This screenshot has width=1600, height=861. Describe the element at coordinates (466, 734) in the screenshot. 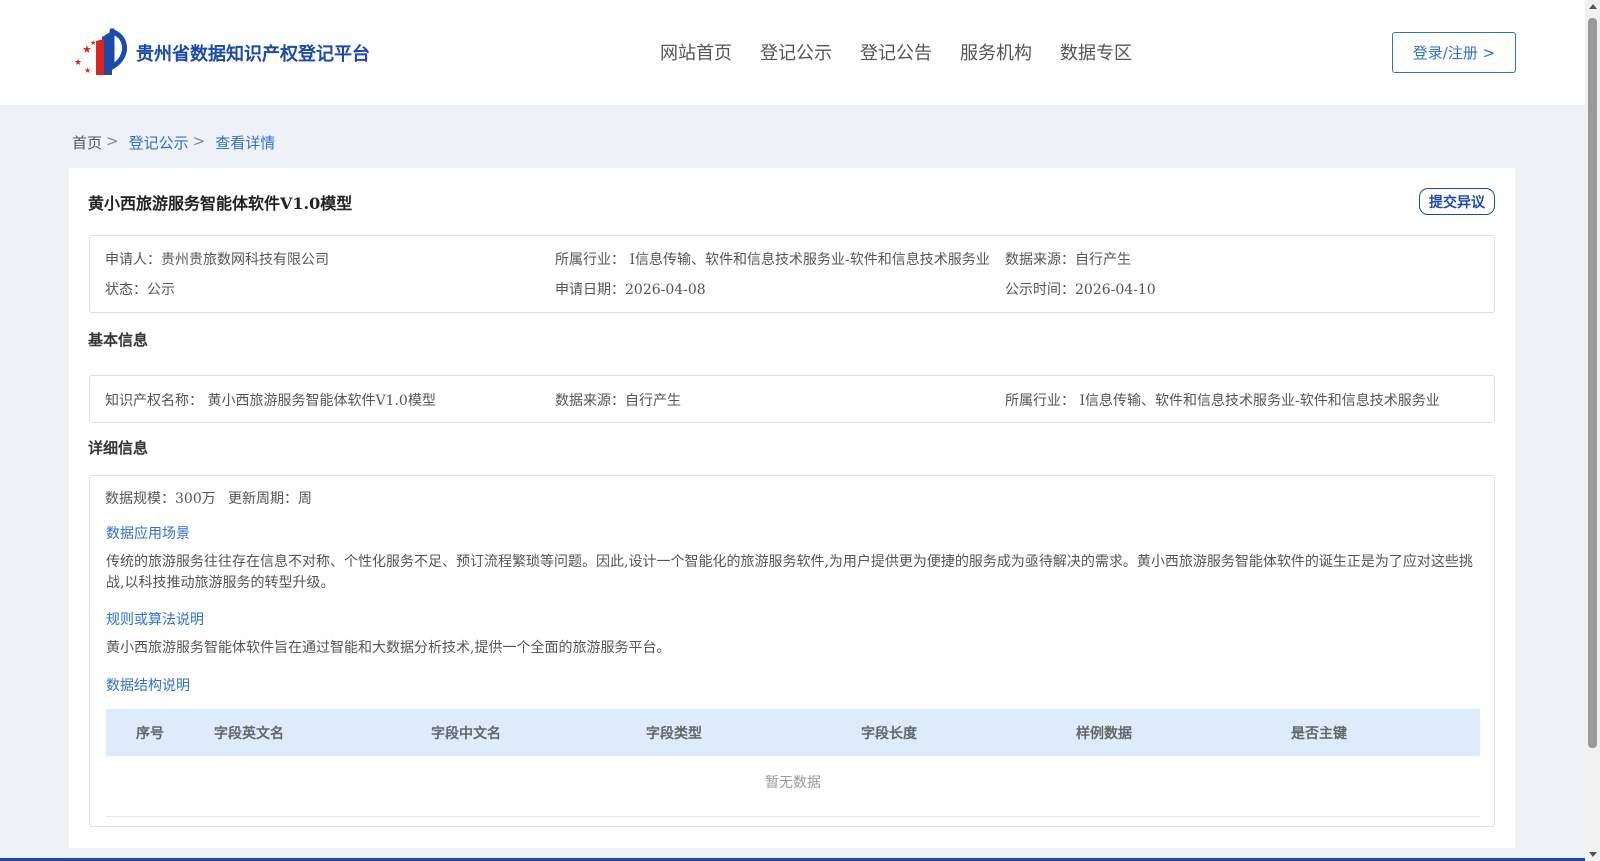

I see `column-header: 字段中文名` at that location.